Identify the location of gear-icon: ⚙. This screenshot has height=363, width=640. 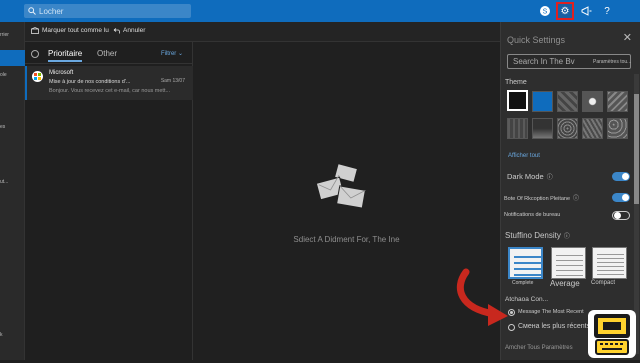
(565, 11).